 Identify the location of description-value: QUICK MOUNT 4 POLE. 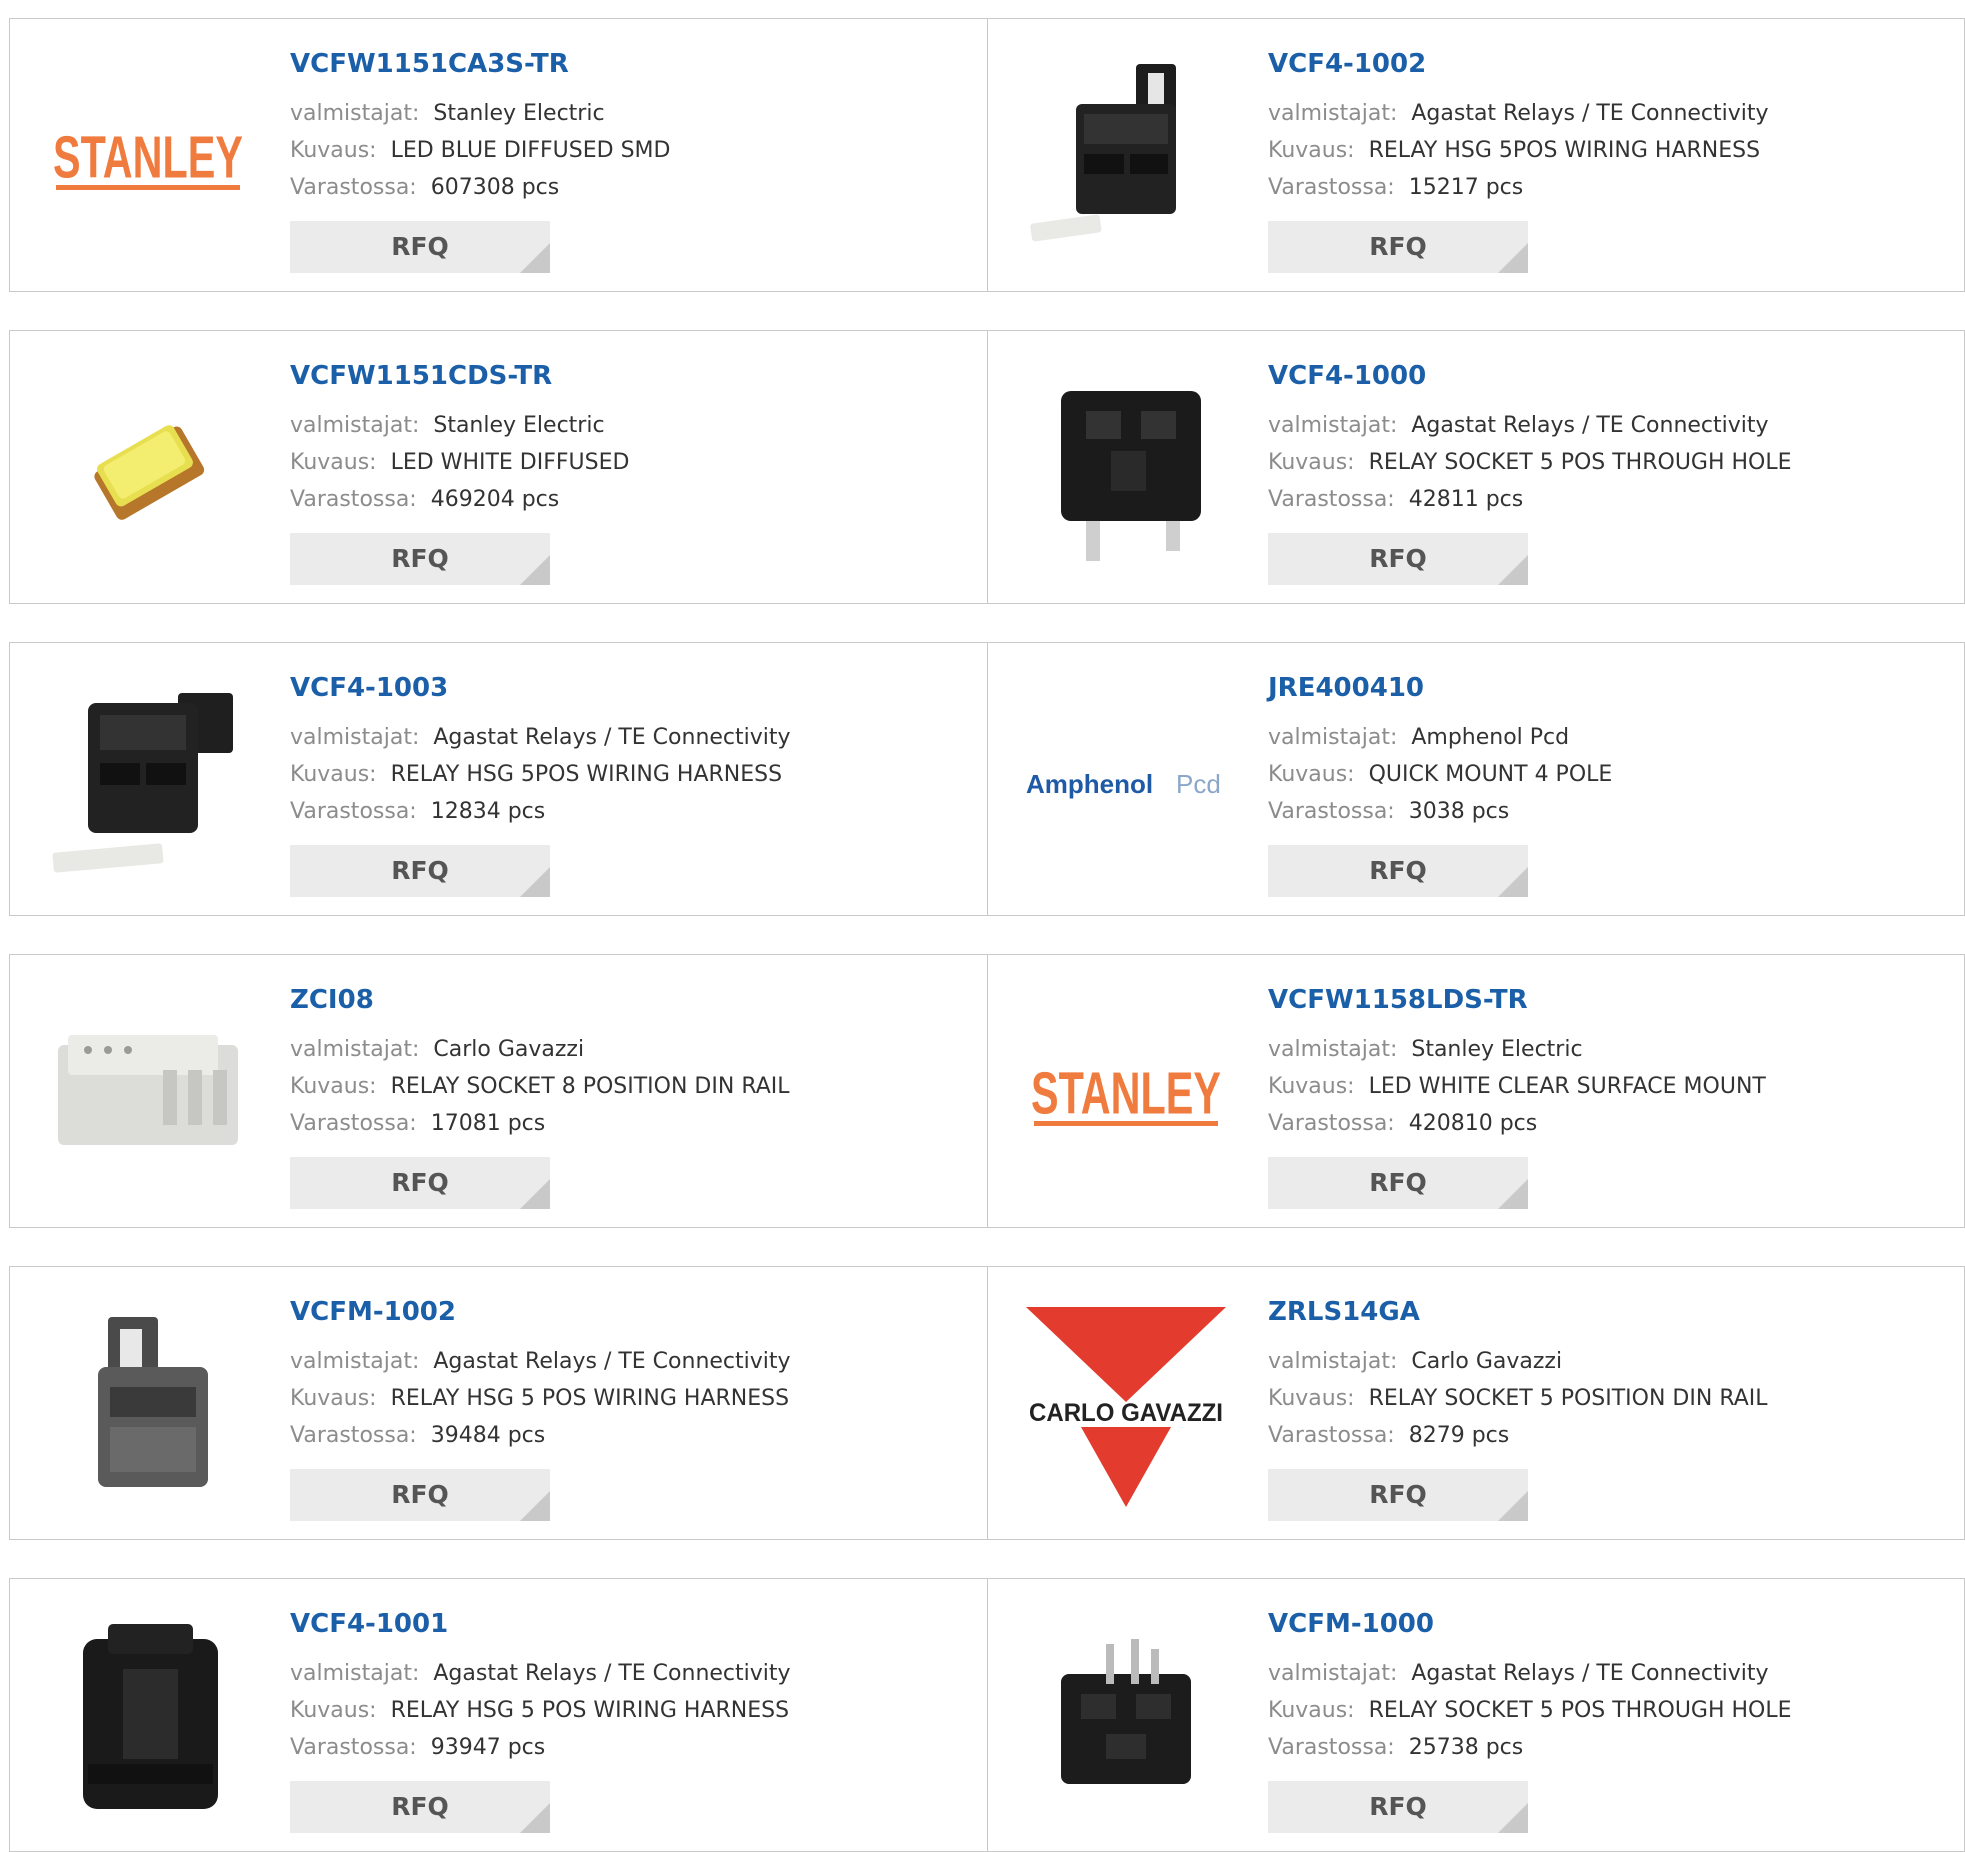
(1490, 774).